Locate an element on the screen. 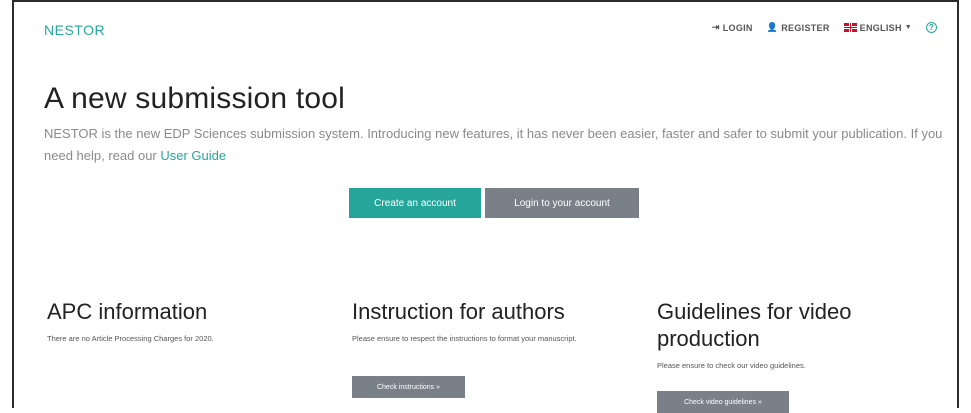  user-plus-icon: 👤 is located at coordinates (772, 27).